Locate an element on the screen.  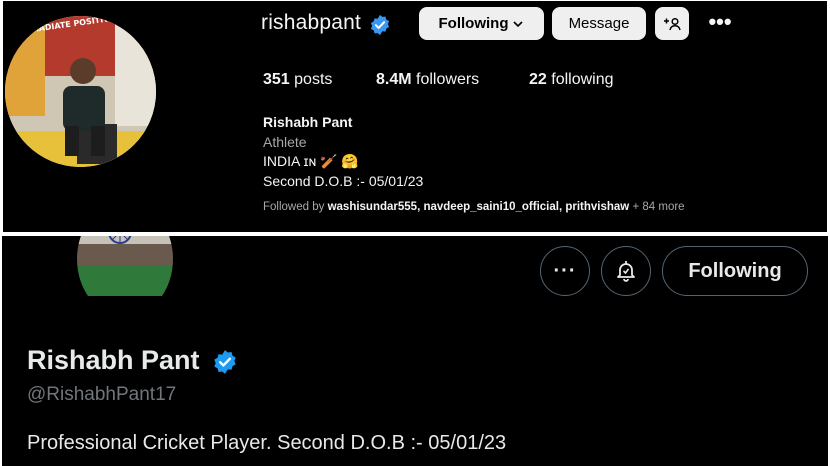
notification-bell-icon is located at coordinates (626, 271).